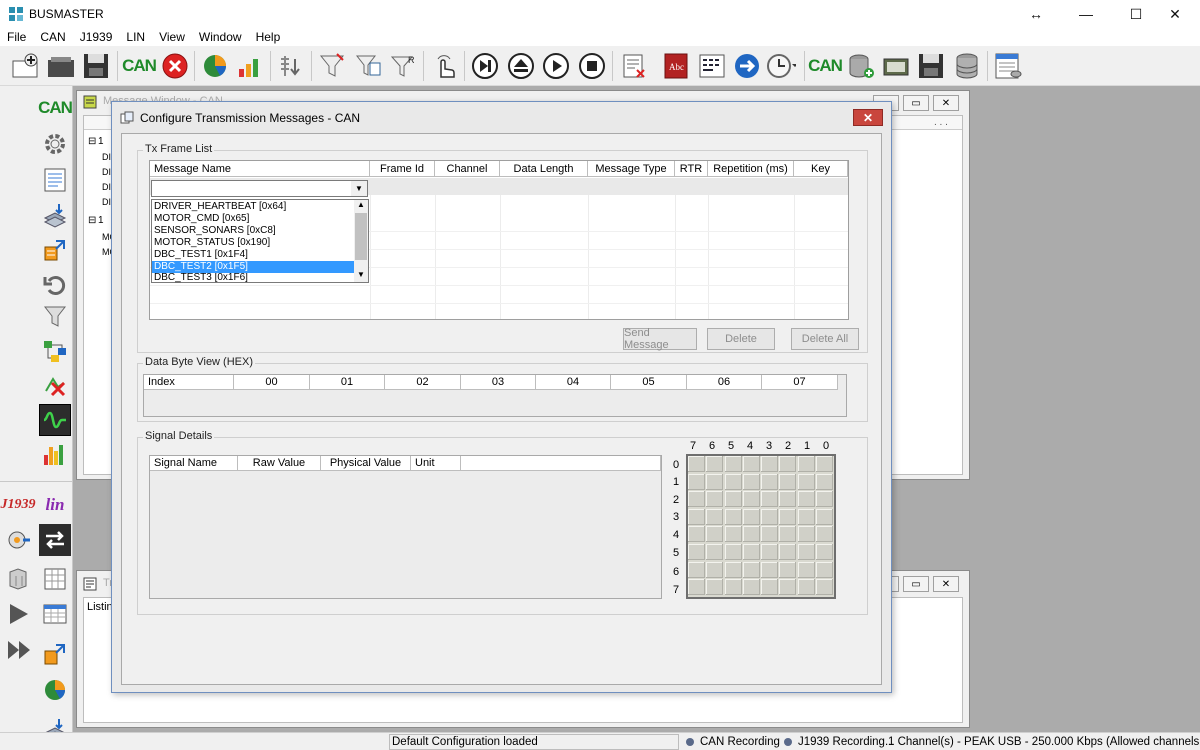 The height and width of the screenshot is (750, 1200). I want to click on gear-icon, so click(55, 144).